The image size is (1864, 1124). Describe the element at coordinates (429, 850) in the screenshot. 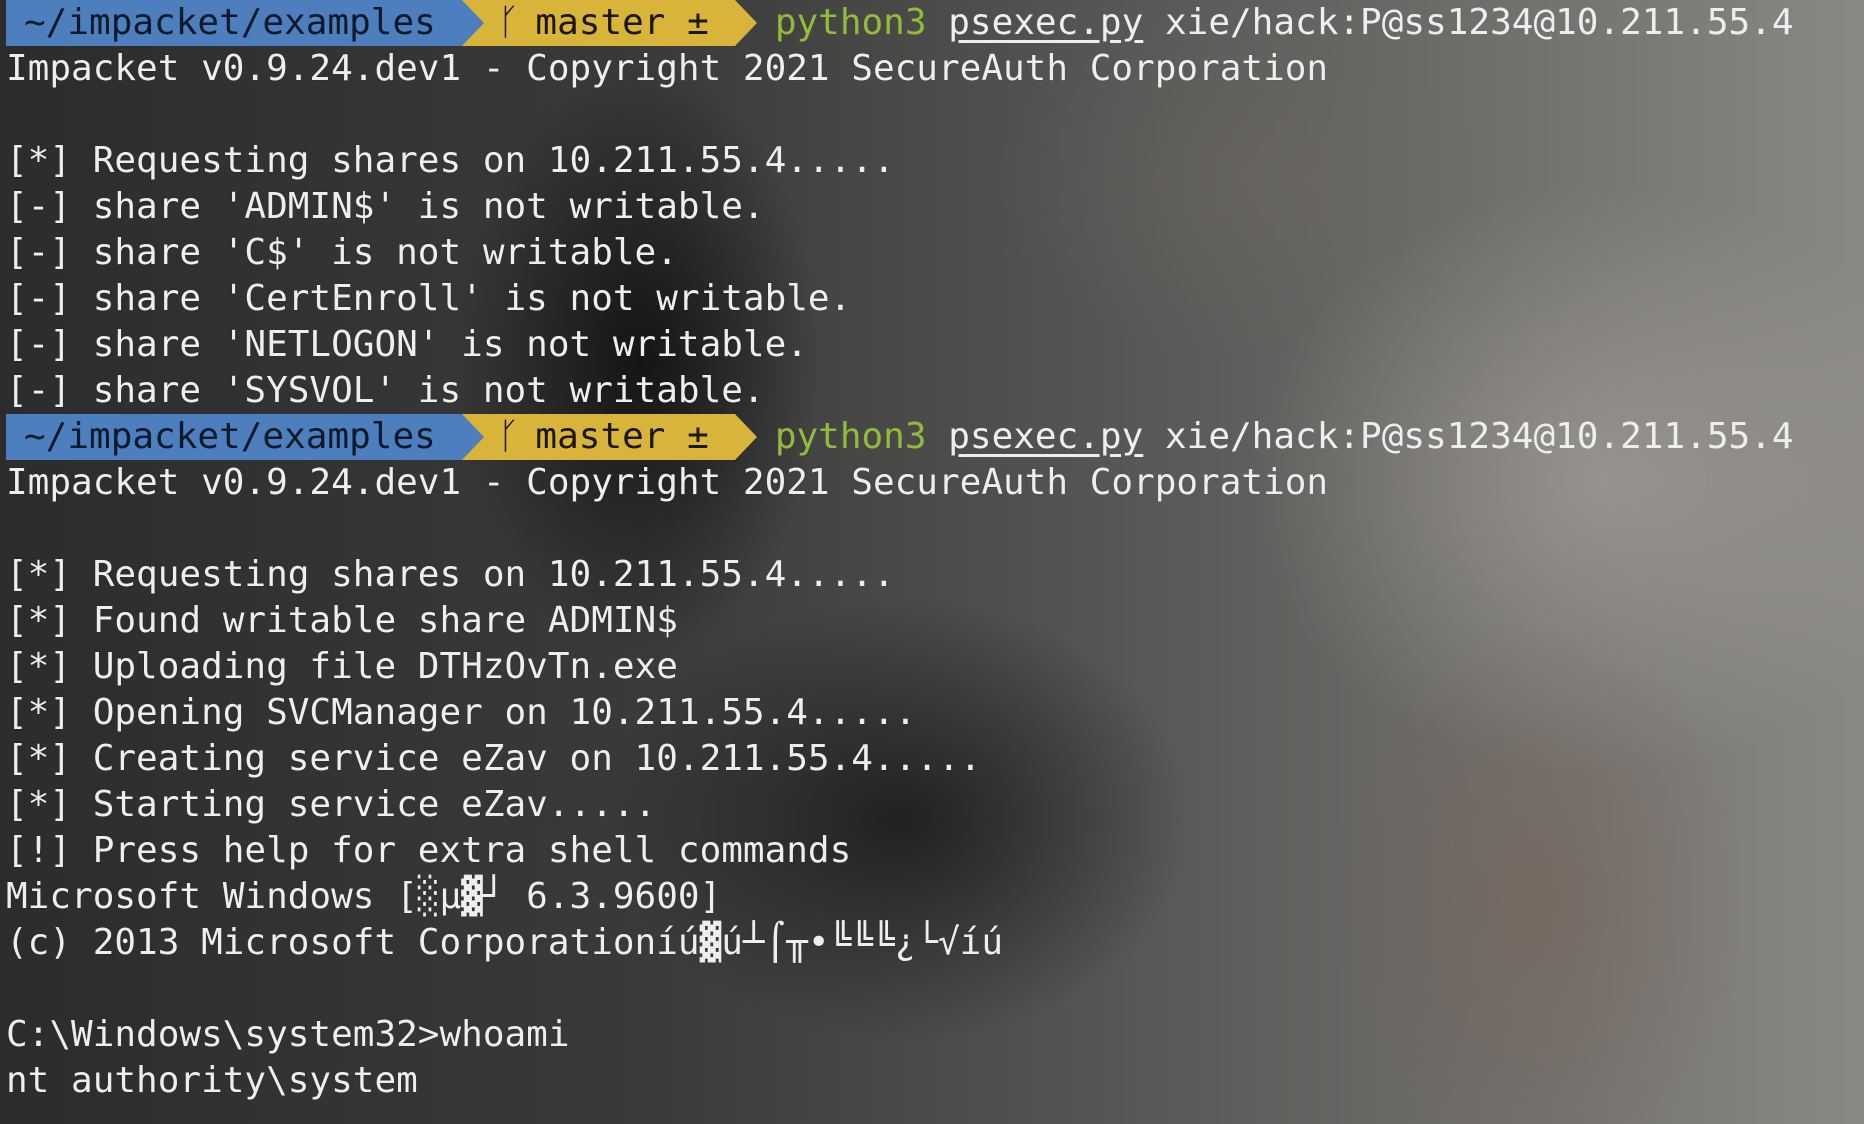

I see `output-line: [!] Press help for extra shell commands` at that location.